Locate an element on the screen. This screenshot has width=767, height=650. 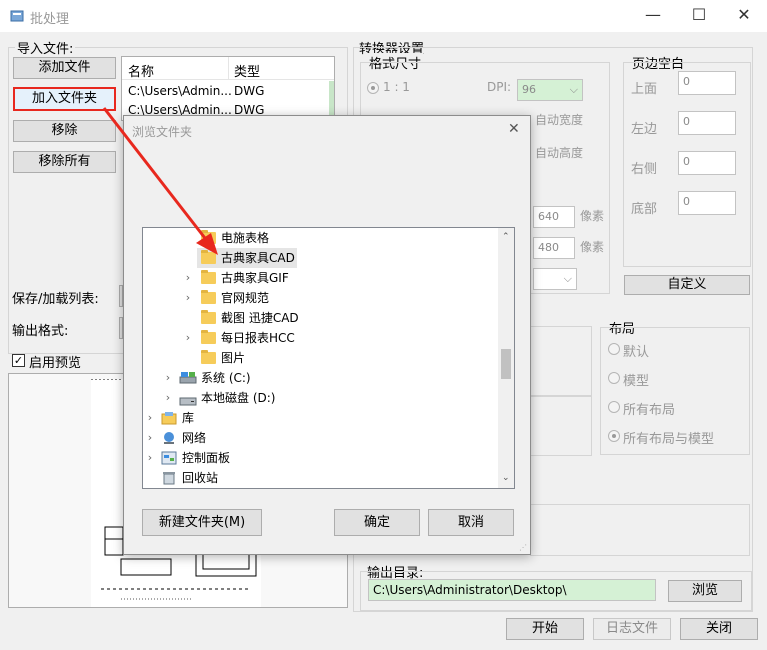
chevron-up-icon: ⌃ is located at coordinates (506, 237).